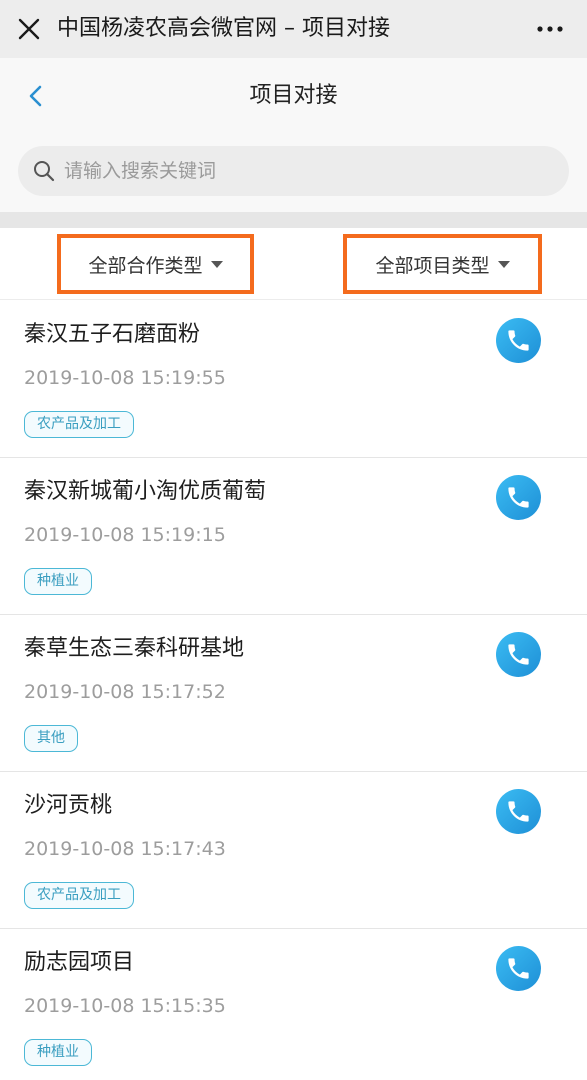 This screenshot has height=1080, width=587. What do you see at coordinates (145, 491) in the screenshot?
I see `project-title: 秦汉新城葡小淘优质葡萄` at bounding box center [145, 491].